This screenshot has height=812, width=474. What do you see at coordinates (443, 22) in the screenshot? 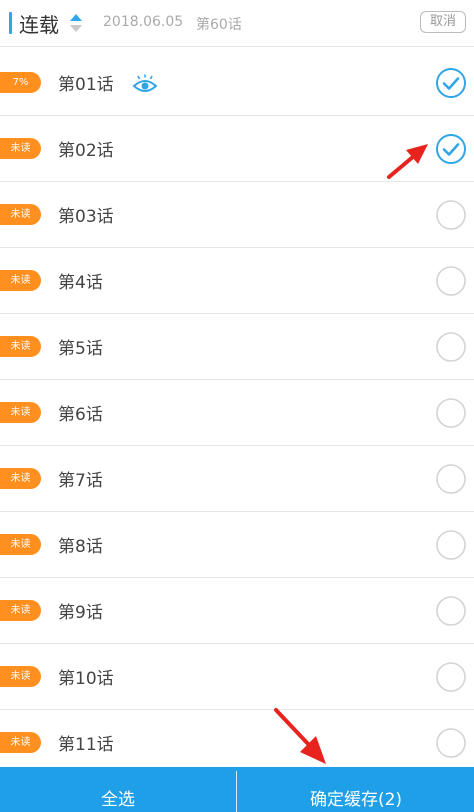
I see `cancel-button: 取消` at bounding box center [443, 22].